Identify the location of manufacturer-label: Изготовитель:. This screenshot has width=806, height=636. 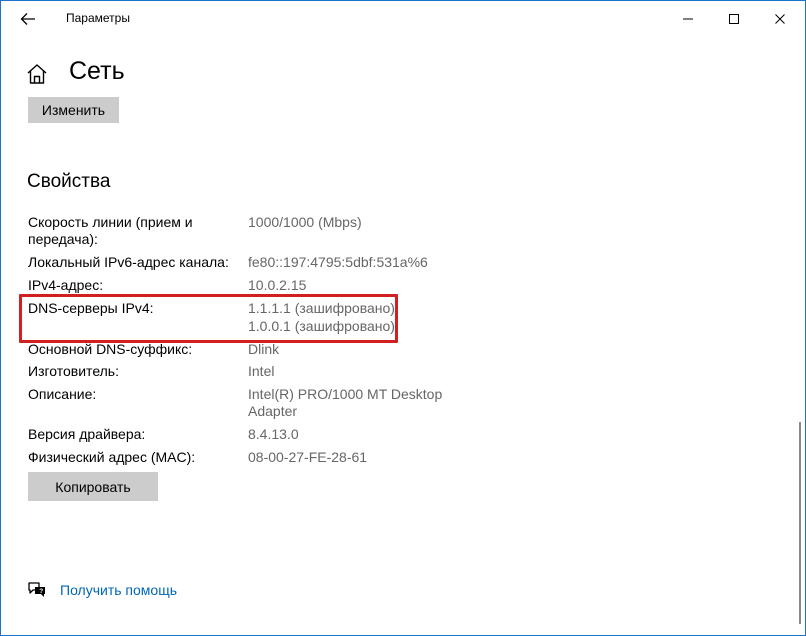
(73, 371).